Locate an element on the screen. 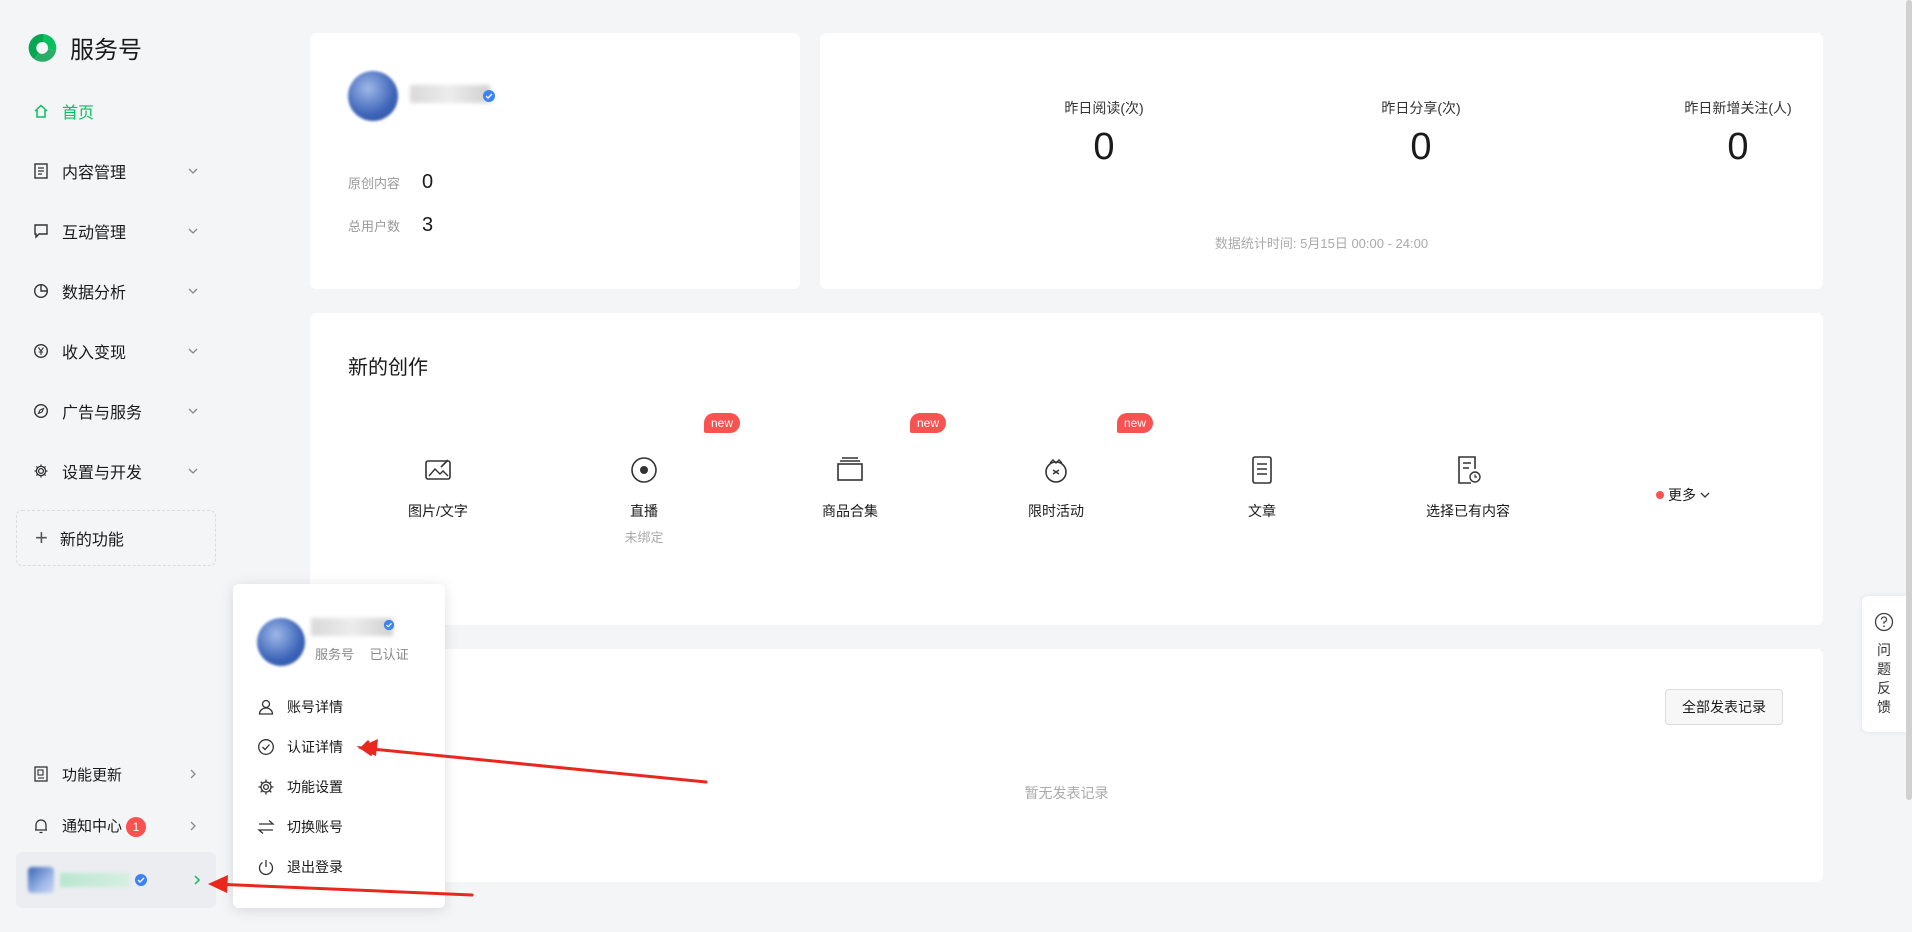 The width and height of the screenshot is (1912, 932). menu-item-switch-account: 切换账号 is located at coordinates (342, 827).